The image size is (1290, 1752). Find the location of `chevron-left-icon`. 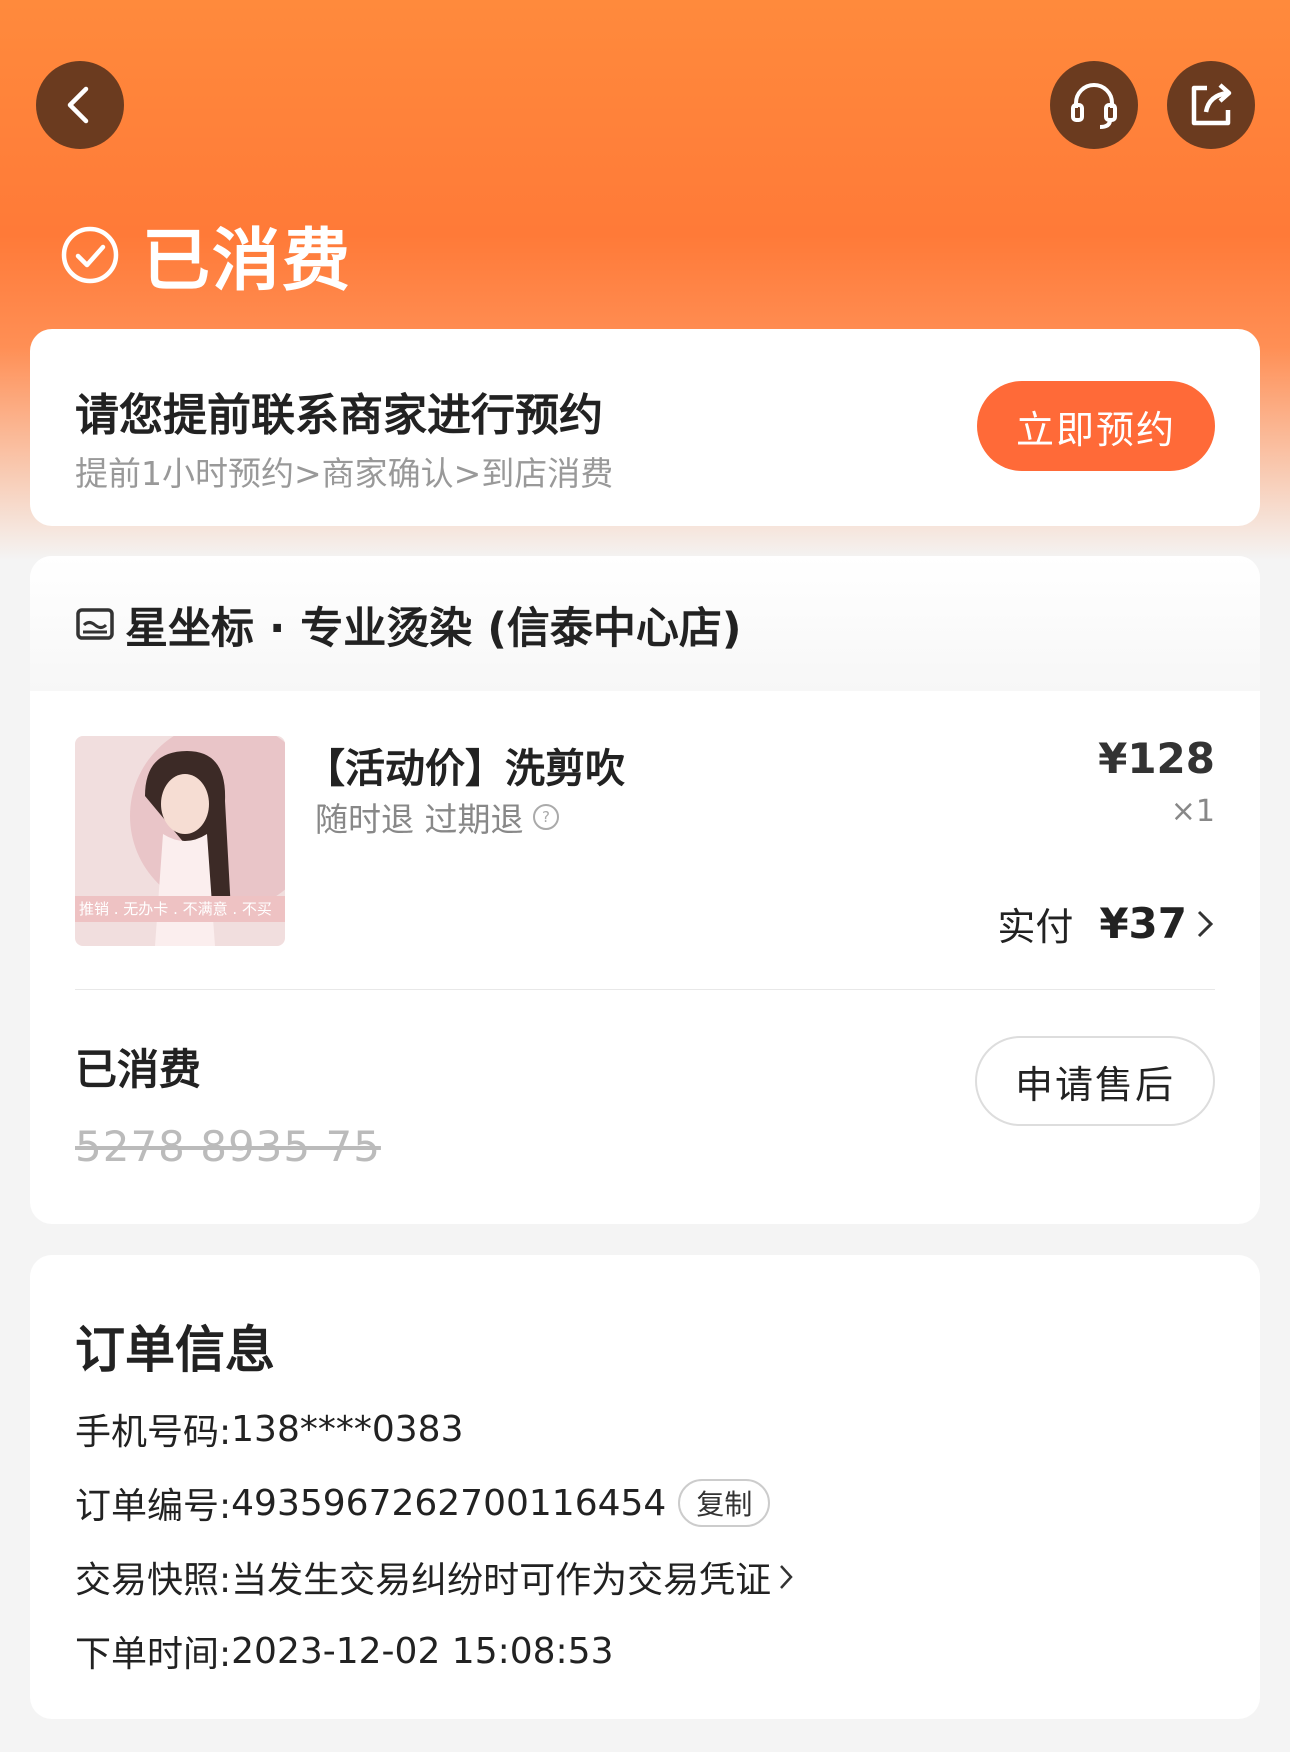

chevron-left-icon is located at coordinates (78, 105).